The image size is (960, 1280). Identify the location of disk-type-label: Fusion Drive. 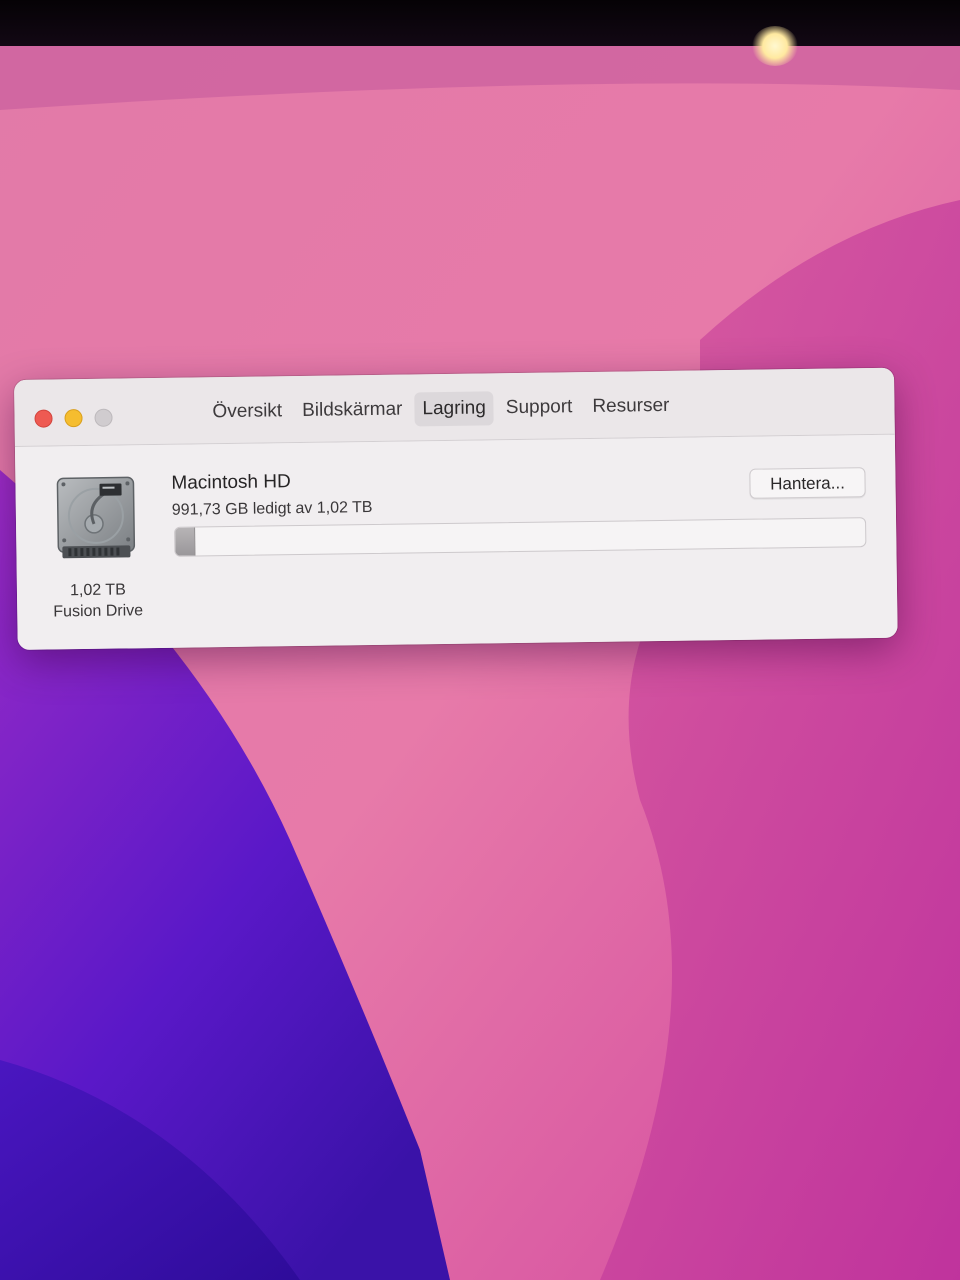
(98, 611).